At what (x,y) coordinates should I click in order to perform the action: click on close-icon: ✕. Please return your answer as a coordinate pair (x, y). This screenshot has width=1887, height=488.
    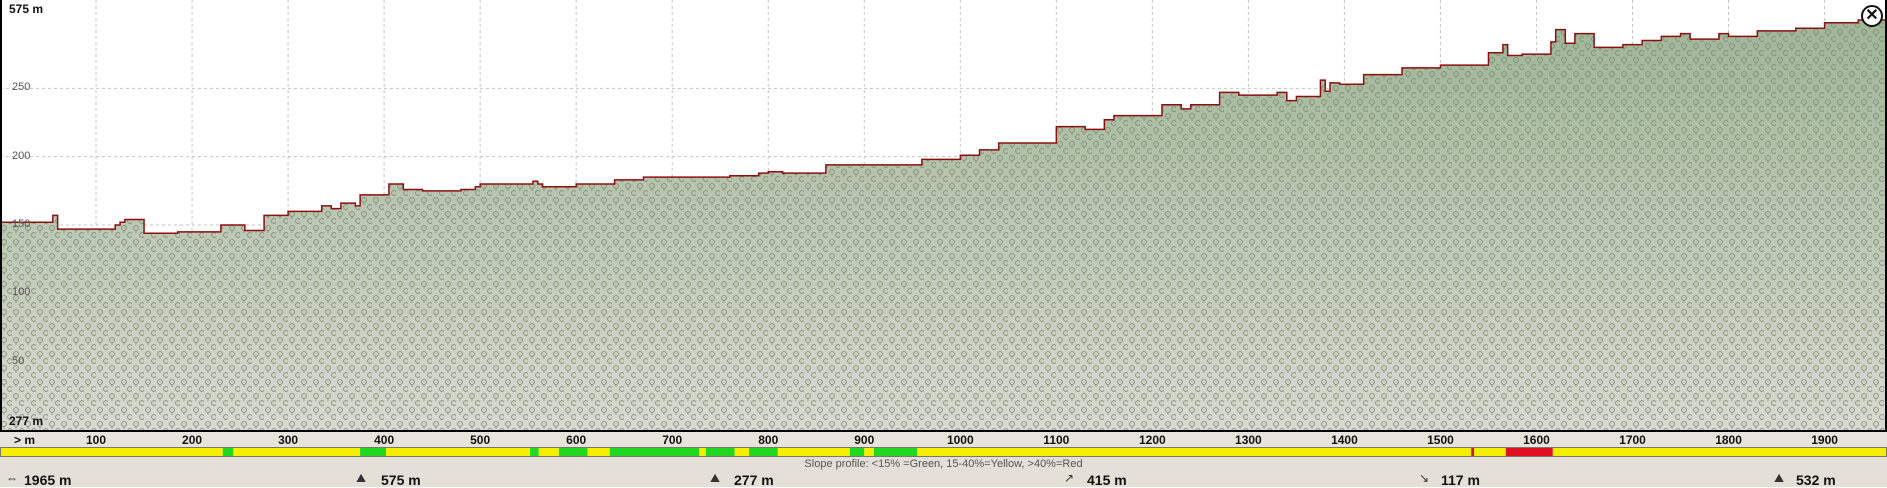
    Looking at the image, I should click on (1872, 15).